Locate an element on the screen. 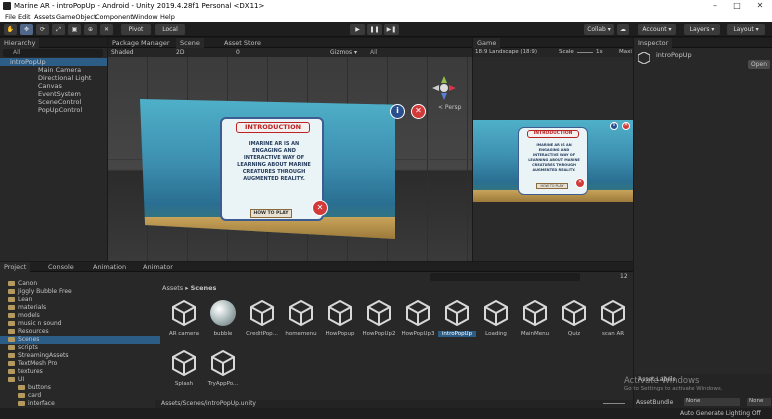  asset-item: HowPopUp3 is located at coordinates (418, 317).